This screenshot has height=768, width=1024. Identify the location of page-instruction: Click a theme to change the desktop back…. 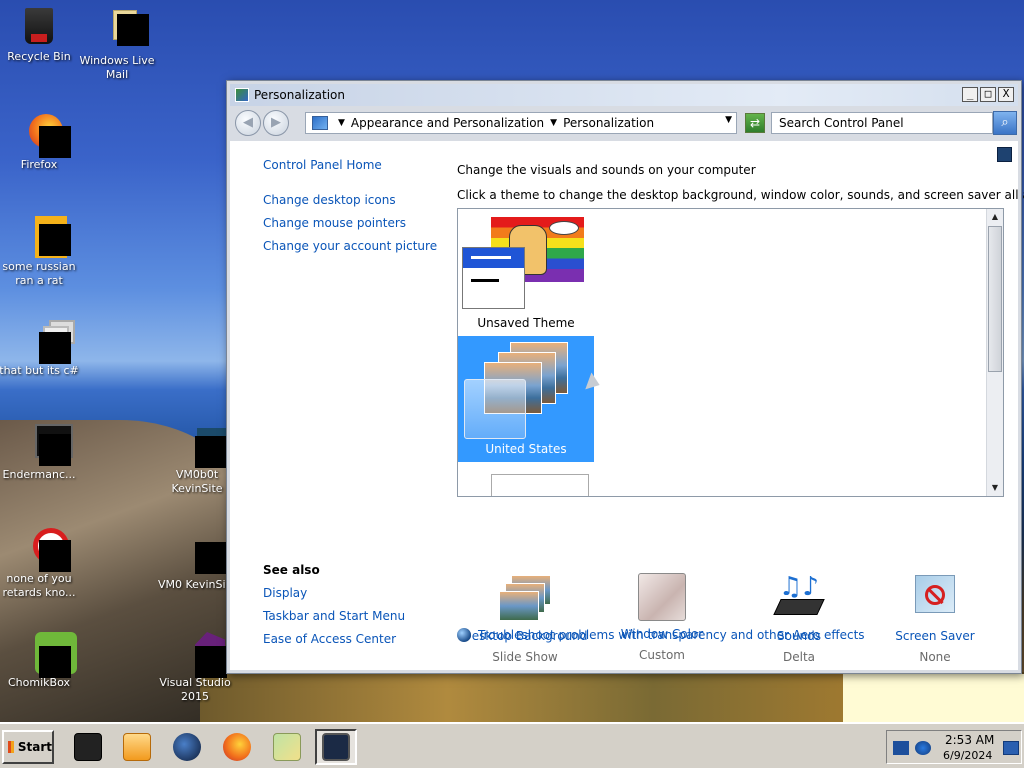
(740, 195).